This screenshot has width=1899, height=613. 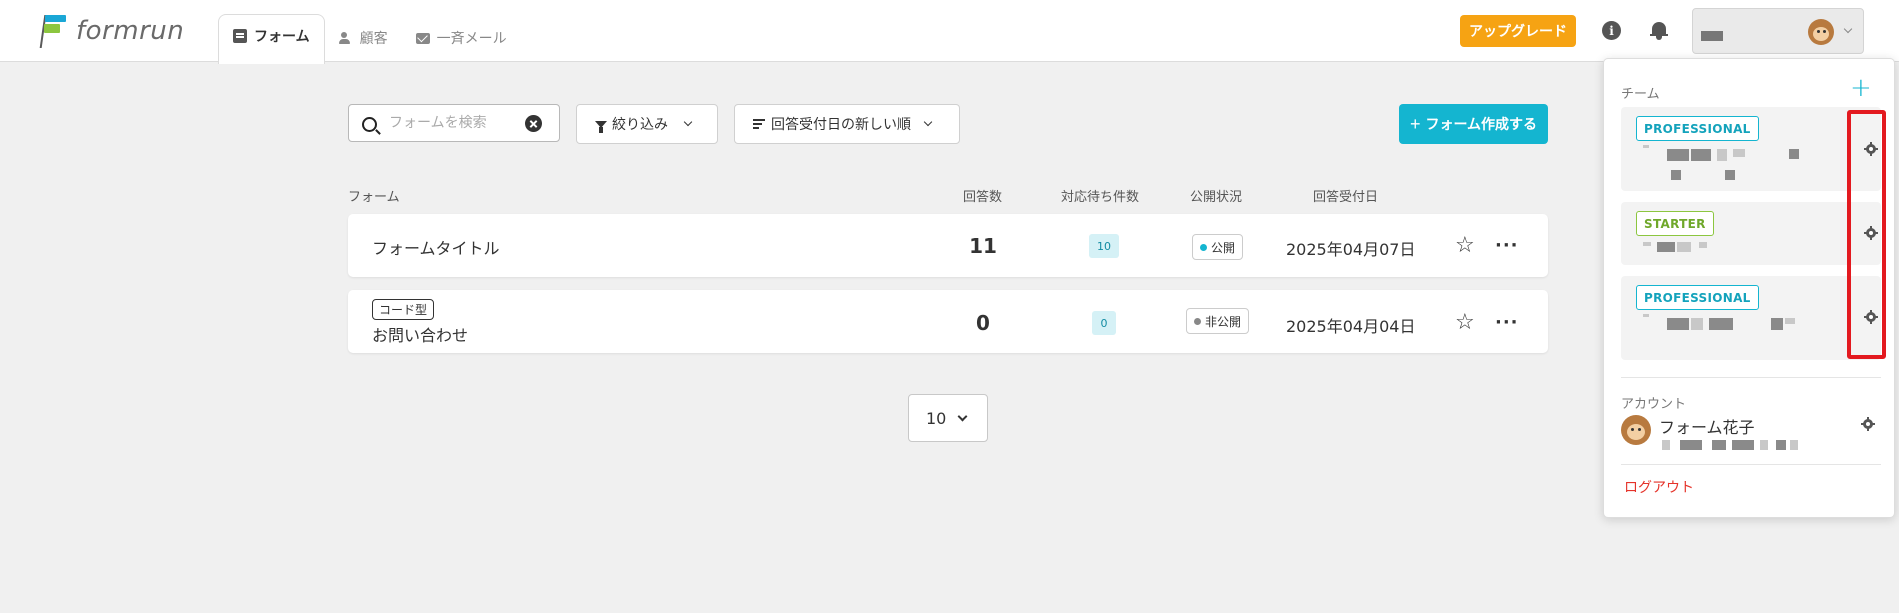 What do you see at coordinates (948, 321) in the screenshot?
I see `table-row: コード型 お問い合わせ 0 0 非公開 2025年04月04日 ☆ ···` at bounding box center [948, 321].